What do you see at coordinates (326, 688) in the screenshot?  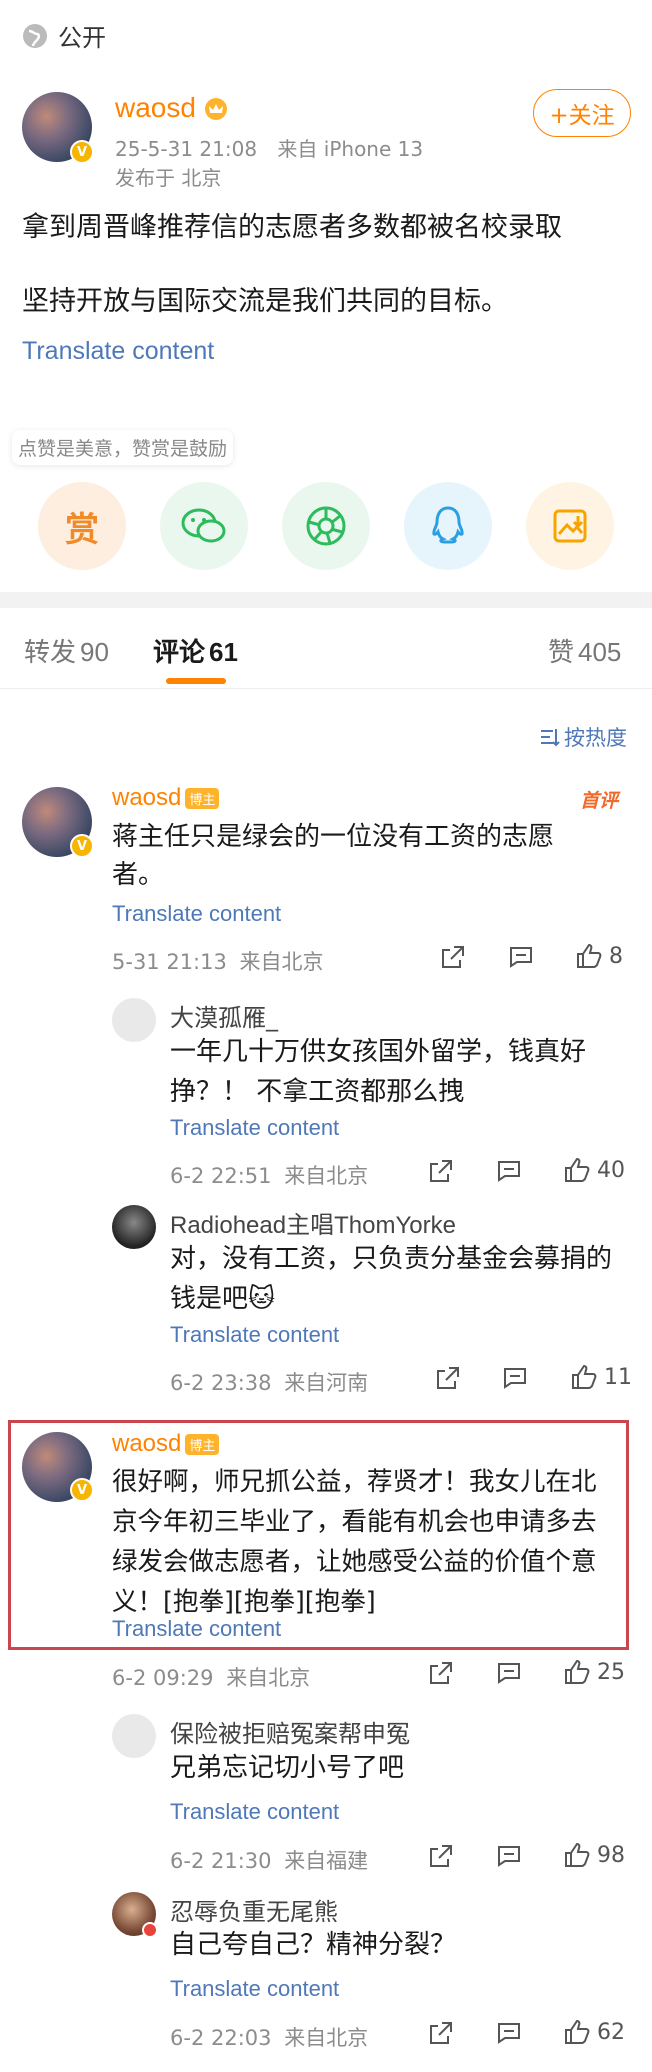 I see `tabs-divider` at bounding box center [326, 688].